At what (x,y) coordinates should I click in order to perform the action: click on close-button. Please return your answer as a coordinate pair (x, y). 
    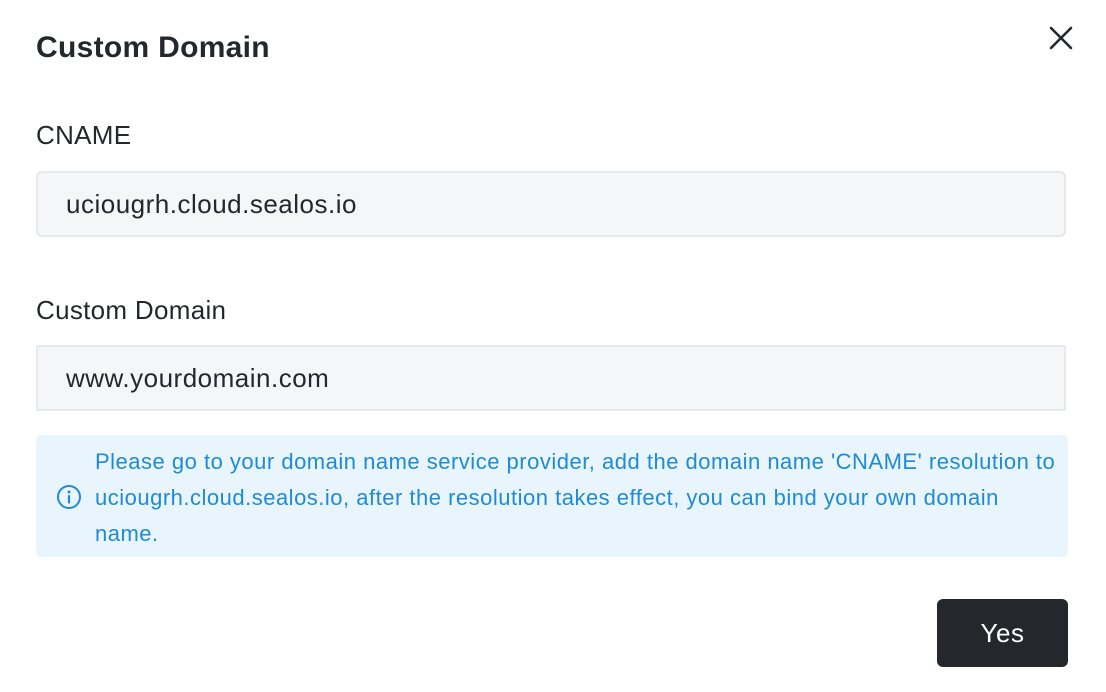
    Looking at the image, I should click on (1061, 38).